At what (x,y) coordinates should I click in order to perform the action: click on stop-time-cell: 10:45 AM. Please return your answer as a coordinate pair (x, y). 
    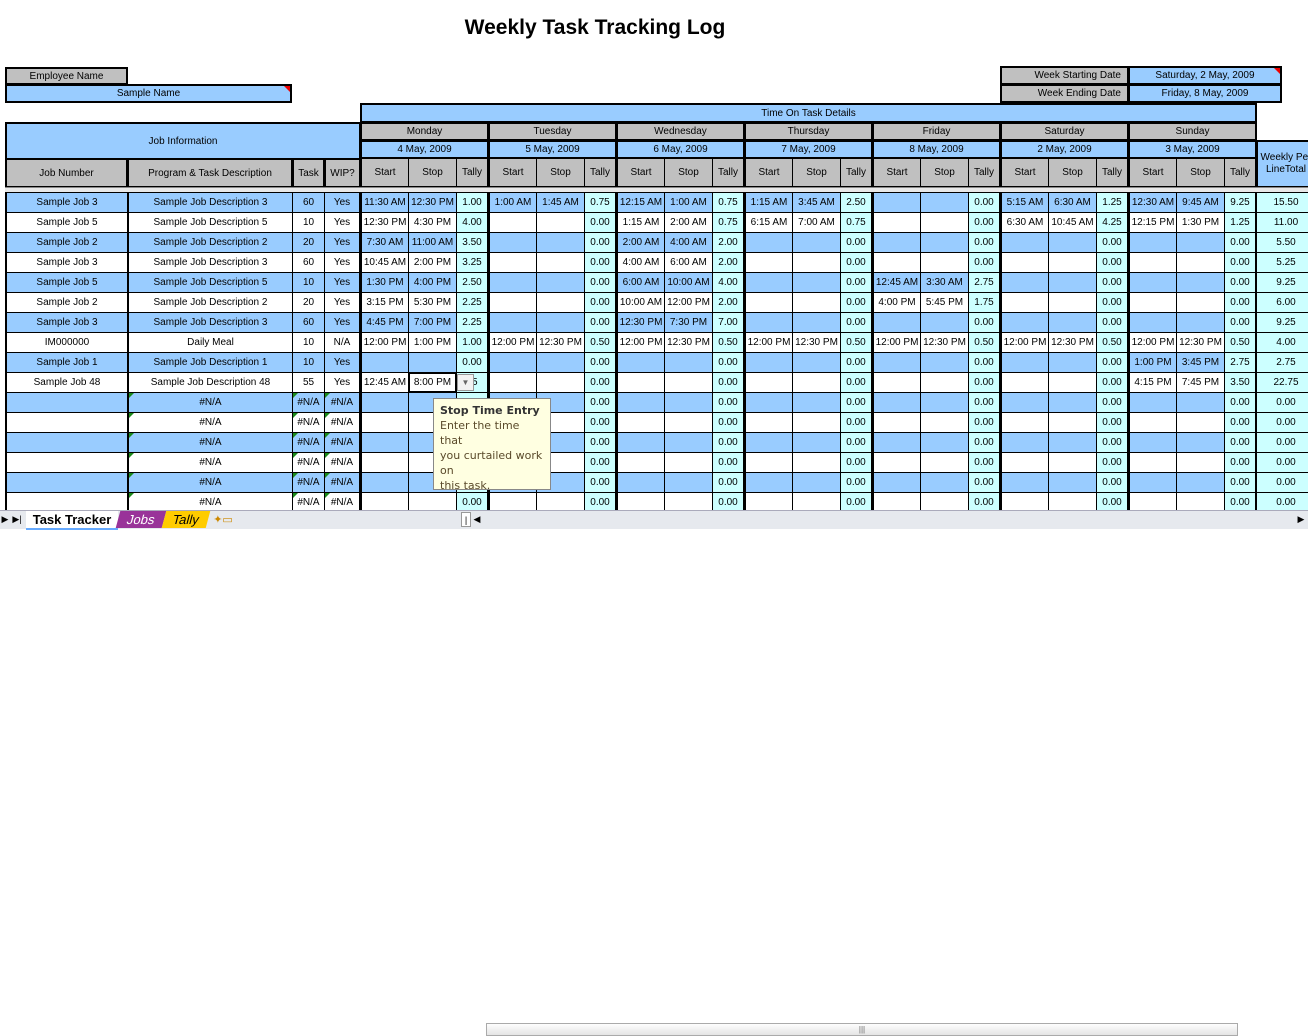
    Looking at the image, I should click on (1072, 222).